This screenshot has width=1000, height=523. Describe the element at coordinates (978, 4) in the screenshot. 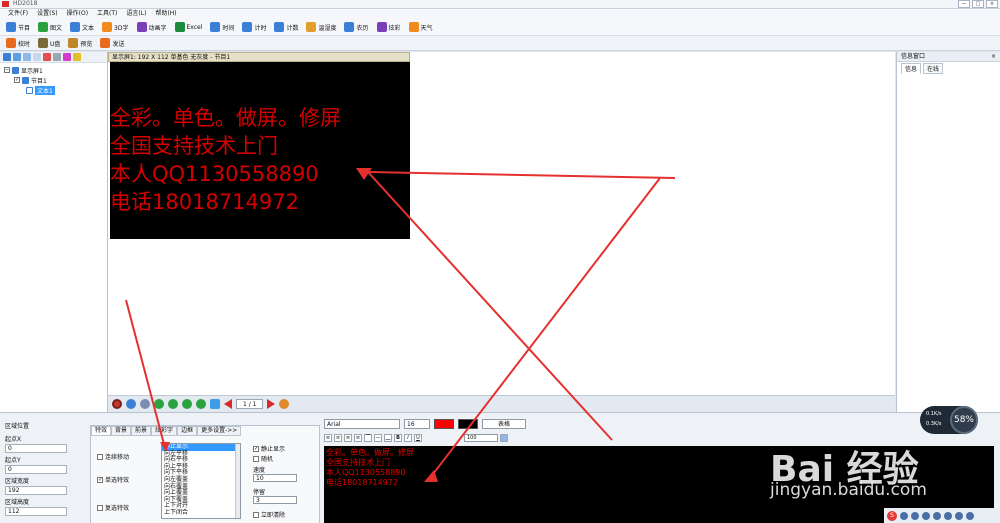

I see `maximize-button: □` at that location.